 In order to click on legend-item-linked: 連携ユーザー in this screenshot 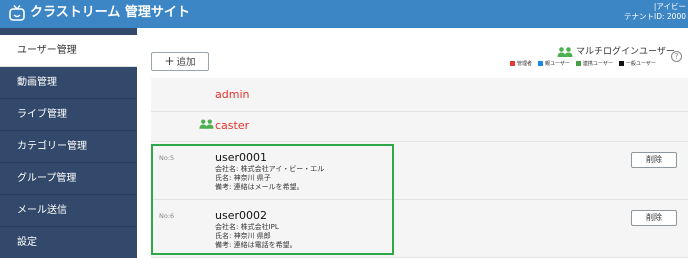, I will do `click(594, 64)`.